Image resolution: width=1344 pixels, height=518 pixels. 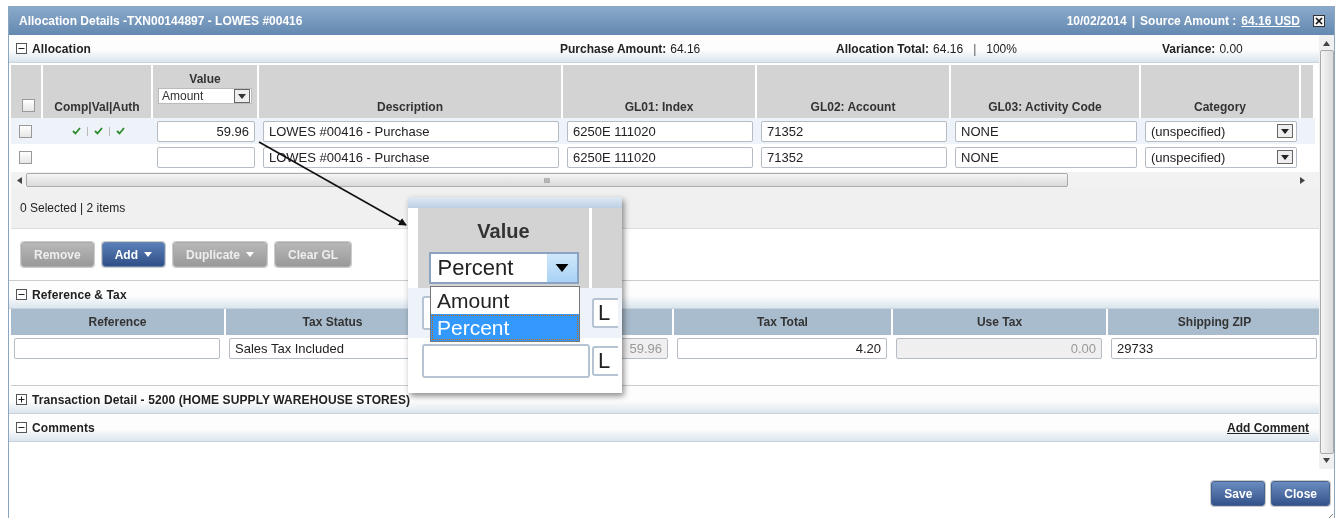 What do you see at coordinates (1302, 180) in the screenshot?
I see `scroll-right-icon` at bounding box center [1302, 180].